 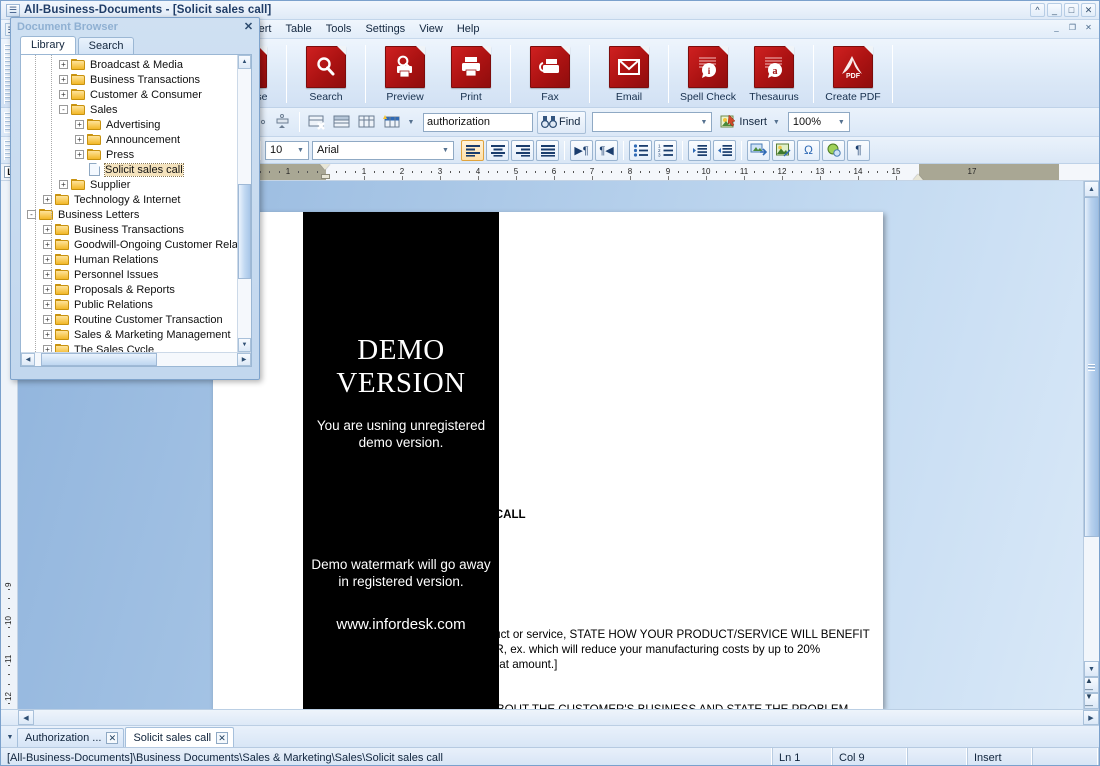 I want to click on email-button: Email, so click(x=629, y=73).